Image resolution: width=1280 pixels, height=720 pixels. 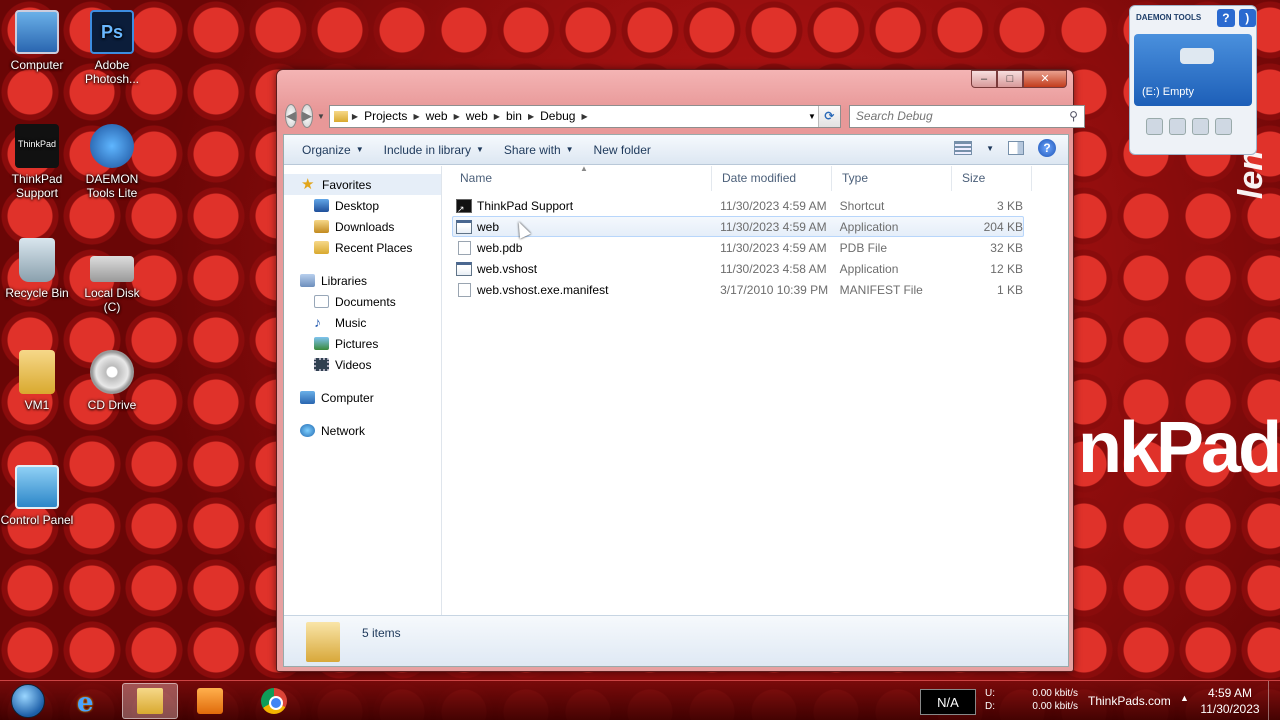 I want to click on desktop-icon-vm1: VM1, so click(x=37, y=381).